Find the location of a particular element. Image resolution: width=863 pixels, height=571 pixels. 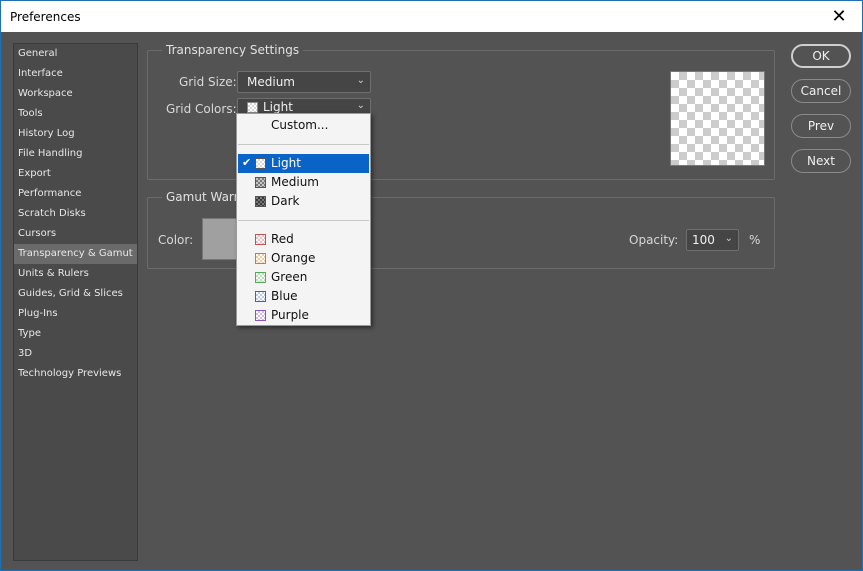

sidebar-item-plug-ins: Plug-Ins is located at coordinates (75, 314).